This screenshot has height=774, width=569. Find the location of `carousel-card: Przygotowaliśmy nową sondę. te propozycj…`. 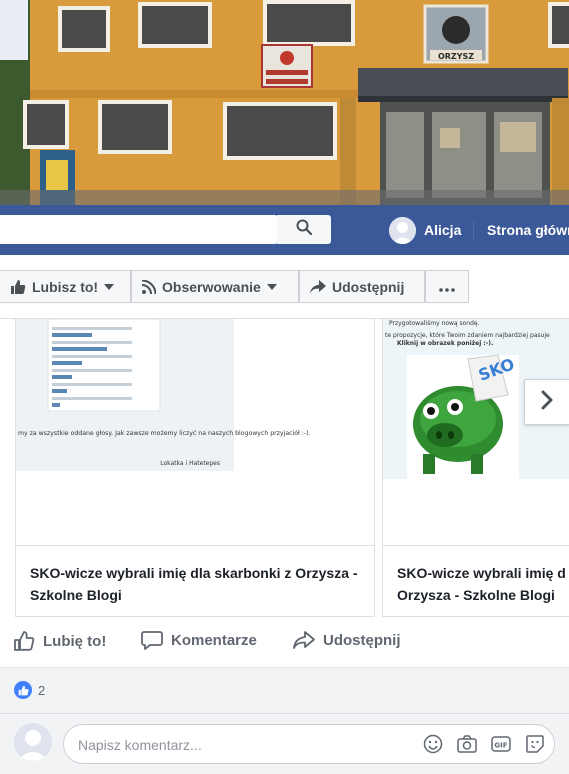

carousel-card: Przygotowaliśmy nową sondę. te propozycj… is located at coordinates (475, 468).